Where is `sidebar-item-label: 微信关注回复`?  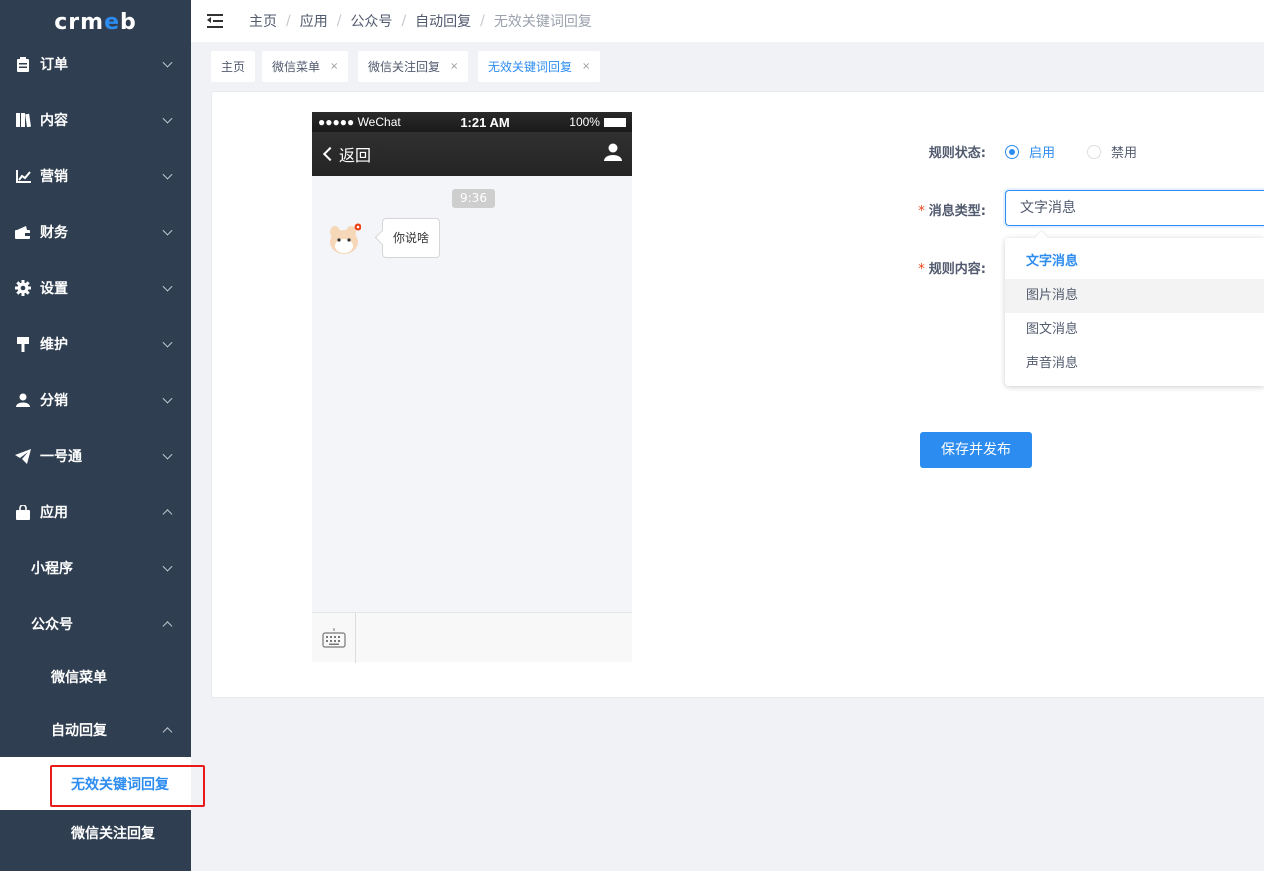
sidebar-item-label: 微信关注回复 is located at coordinates (113, 833).